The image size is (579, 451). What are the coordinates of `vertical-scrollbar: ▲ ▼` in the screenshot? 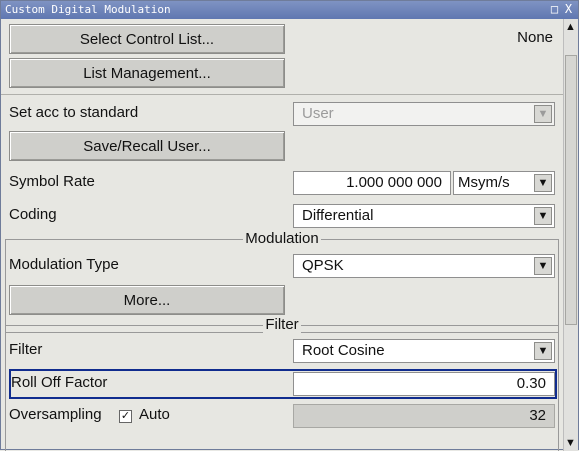 It's located at (570, 235).